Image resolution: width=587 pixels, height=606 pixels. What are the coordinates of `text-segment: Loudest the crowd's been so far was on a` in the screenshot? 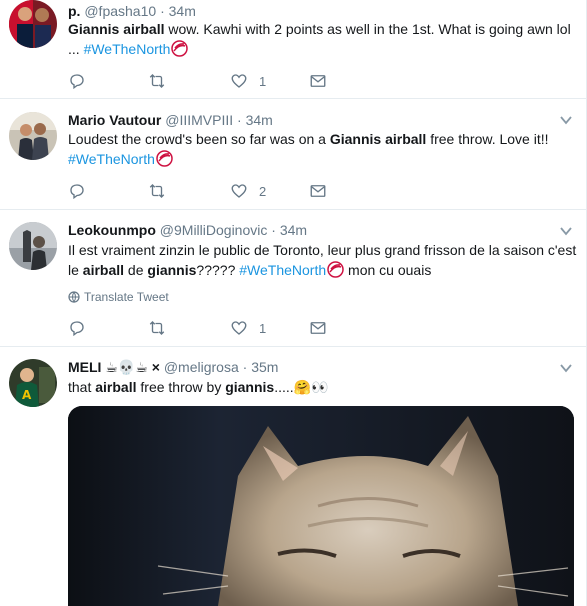 It's located at (199, 139).